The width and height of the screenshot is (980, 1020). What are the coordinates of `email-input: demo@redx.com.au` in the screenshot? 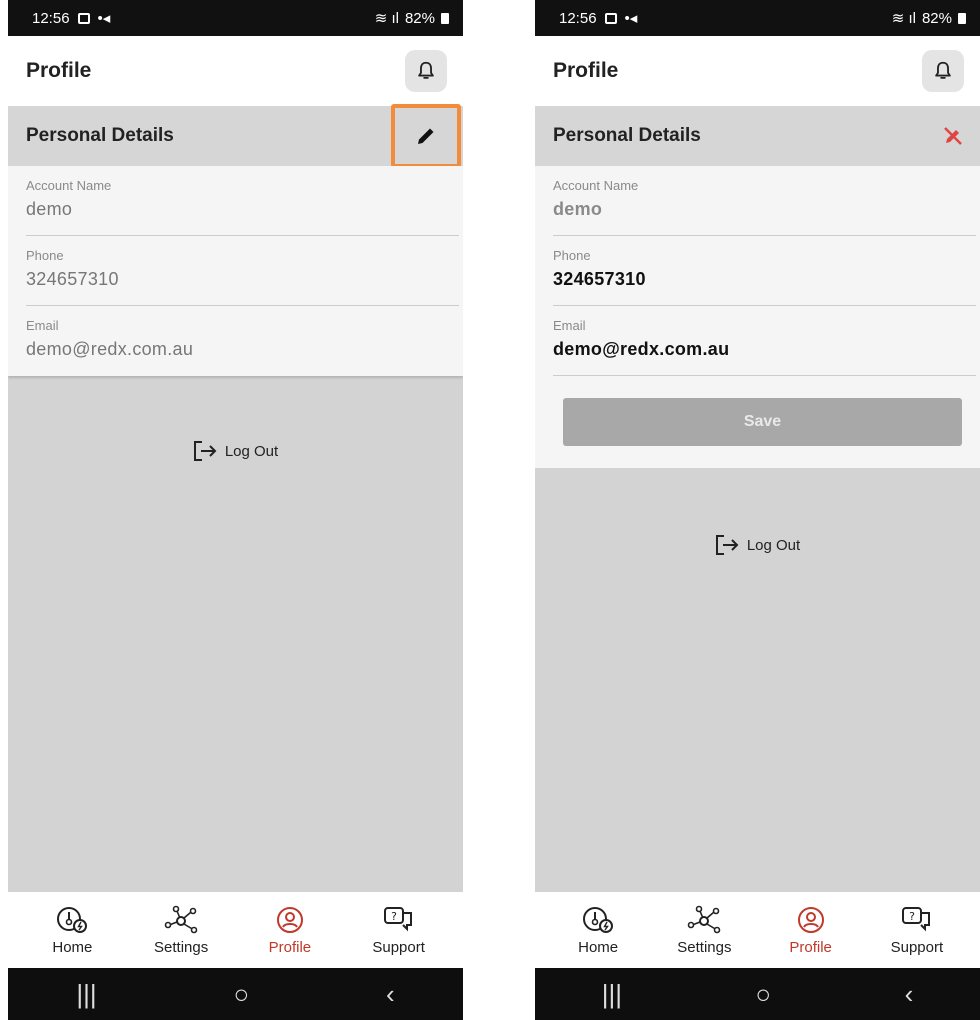 It's located at (764, 349).